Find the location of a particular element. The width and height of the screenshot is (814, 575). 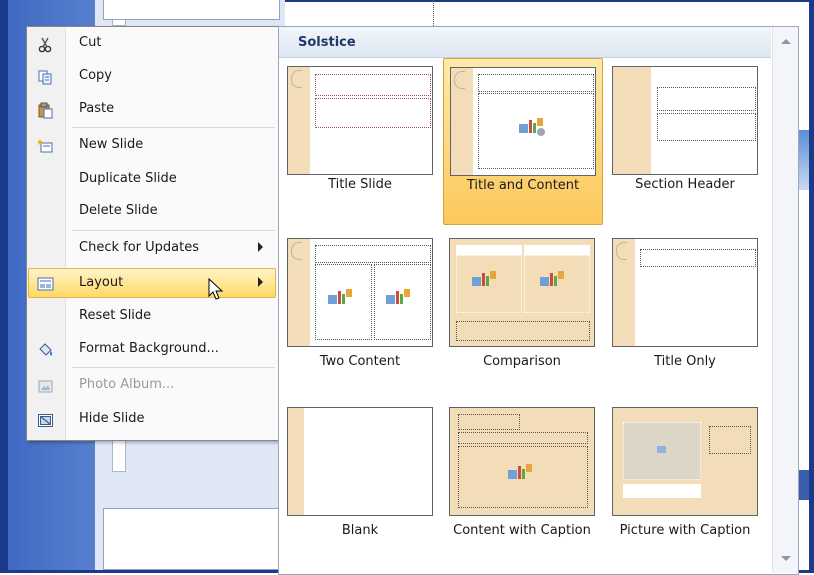

menu-item-label: Copy is located at coordinates (95, 75).